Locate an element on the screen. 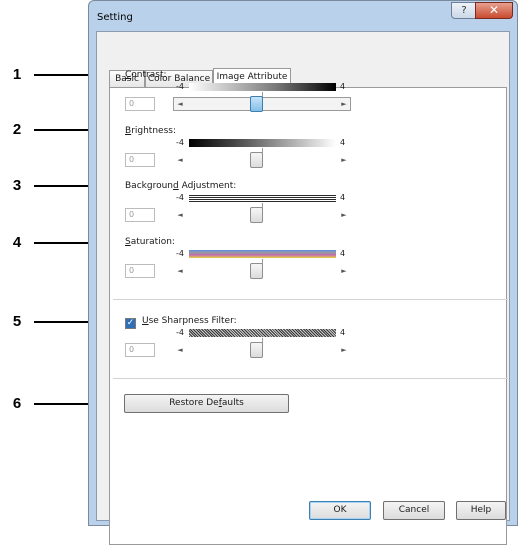  window-title: Setting is located at coordinates (115, 17).